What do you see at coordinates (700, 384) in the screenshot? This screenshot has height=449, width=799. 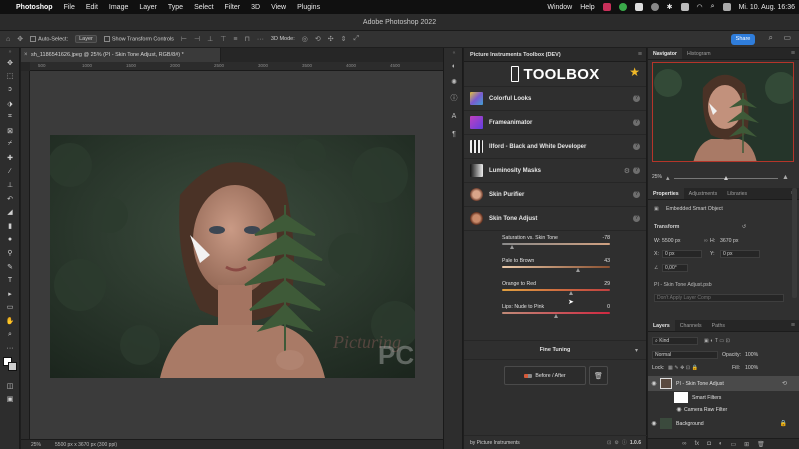 I see `layer-name: PI - Skin Tone Adjust` at bounding box center [700, 384].